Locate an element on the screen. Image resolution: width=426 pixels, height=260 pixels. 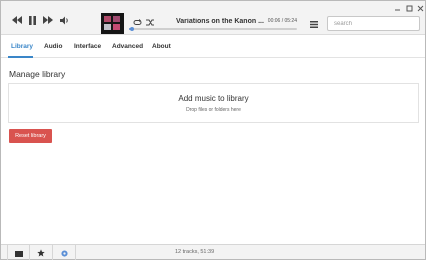
settings-icon is located at coordinates (64, 252).